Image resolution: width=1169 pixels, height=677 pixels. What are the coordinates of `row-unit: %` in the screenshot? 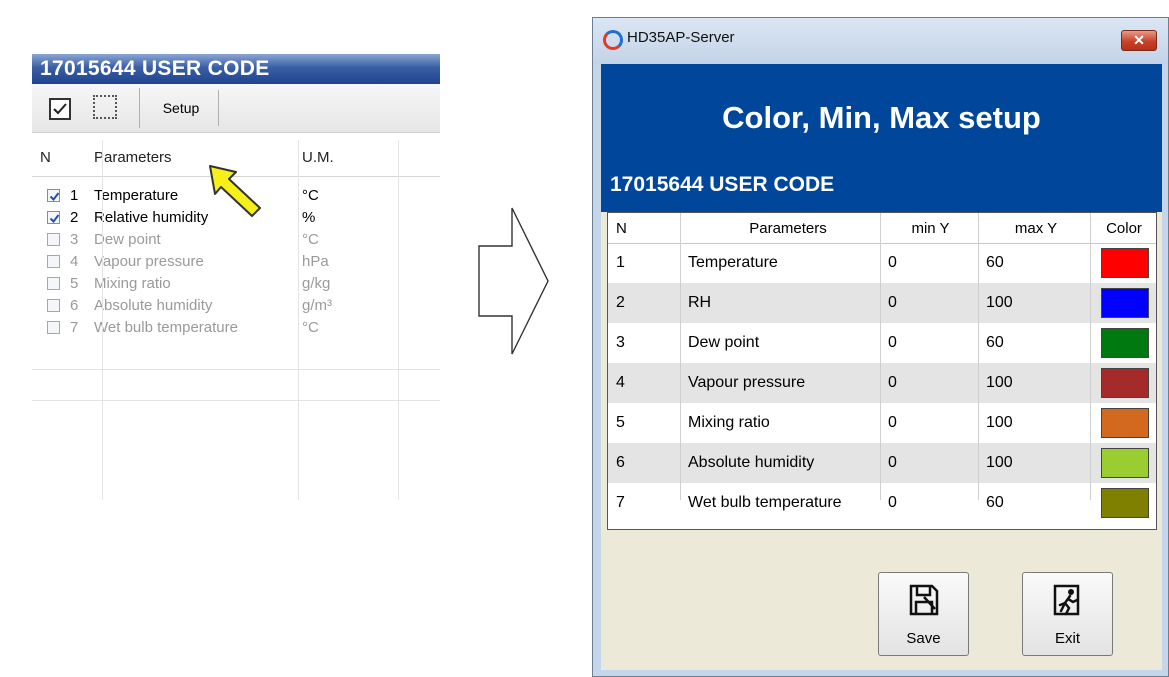 It's located at (309, 217).